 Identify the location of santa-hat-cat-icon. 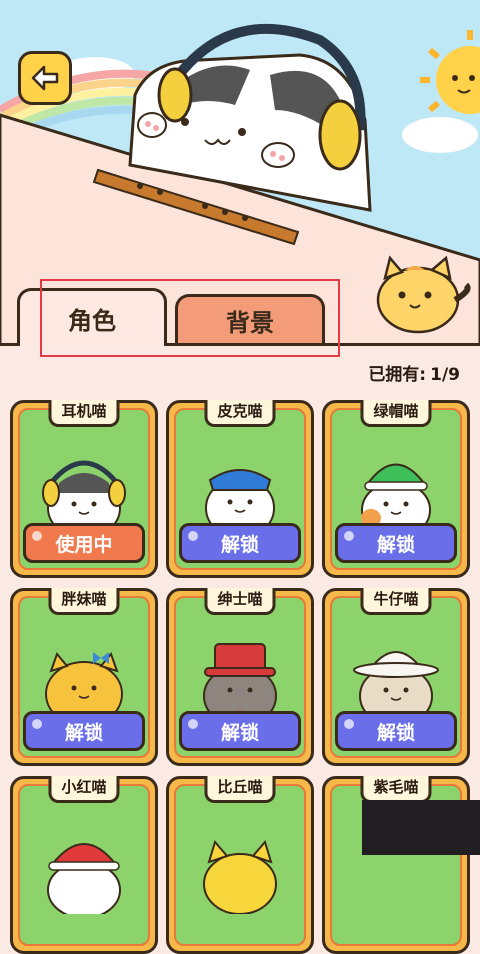
(84, 878).